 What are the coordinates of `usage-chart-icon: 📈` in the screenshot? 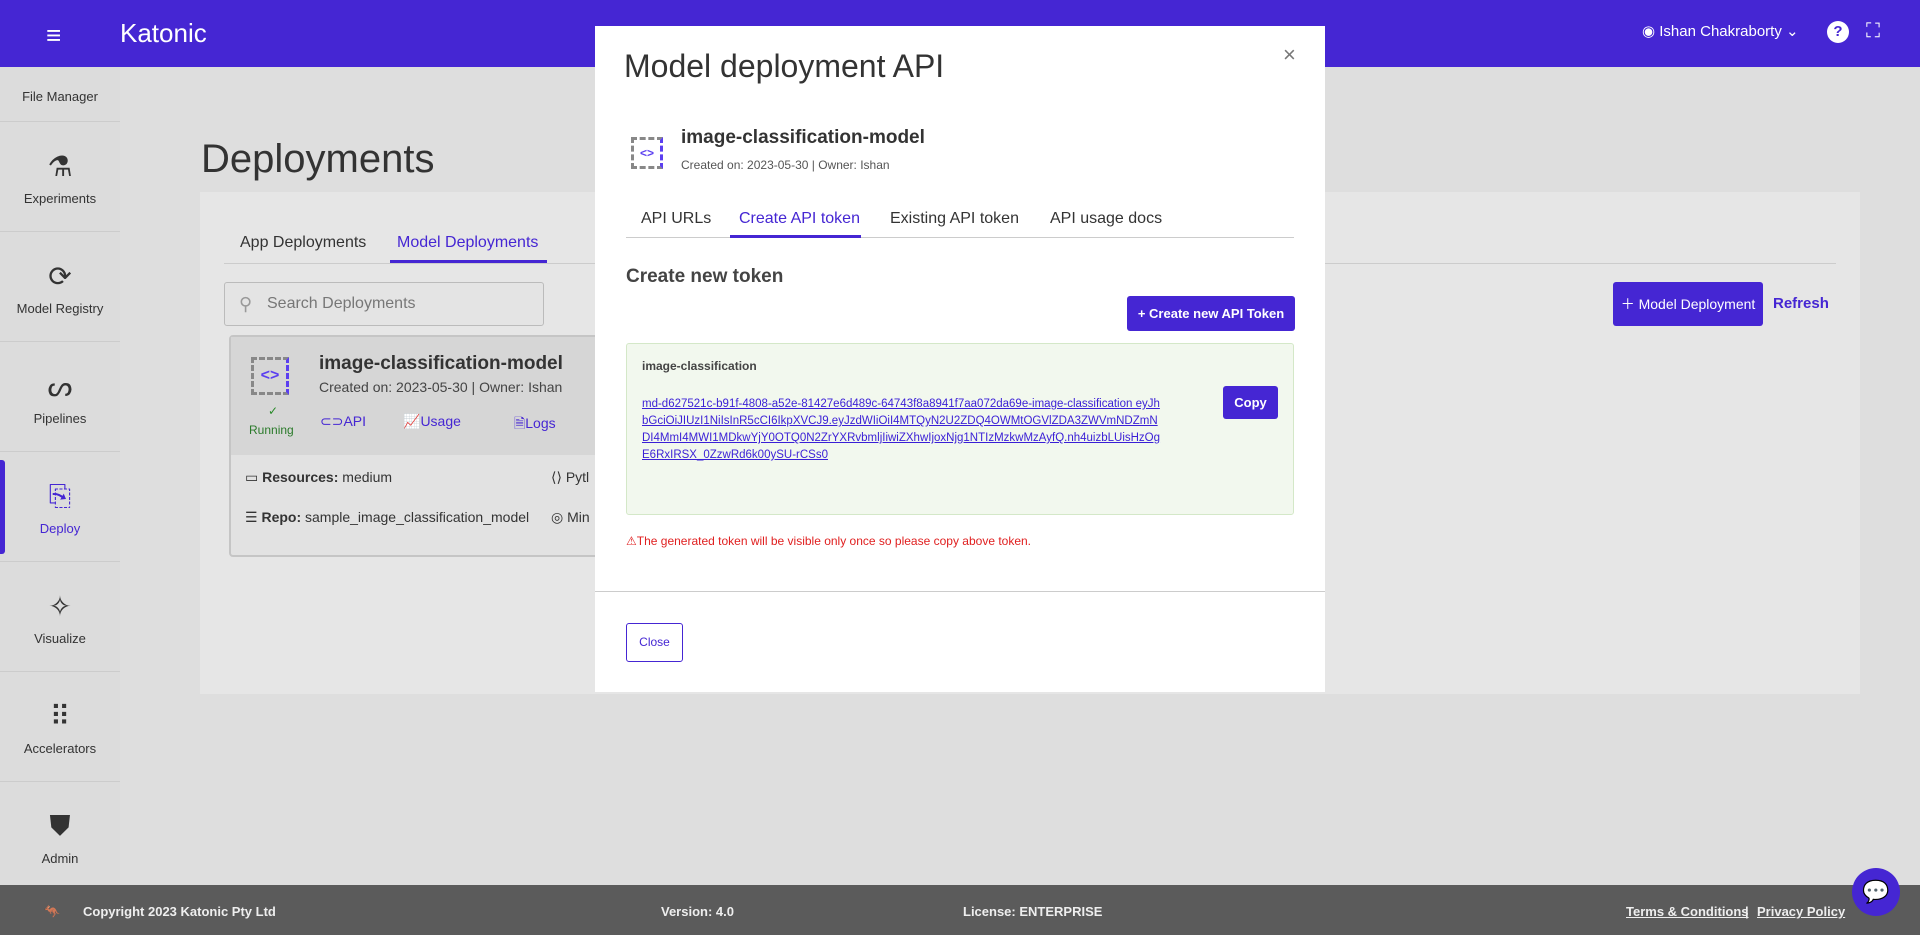 It's located at (412, 421).